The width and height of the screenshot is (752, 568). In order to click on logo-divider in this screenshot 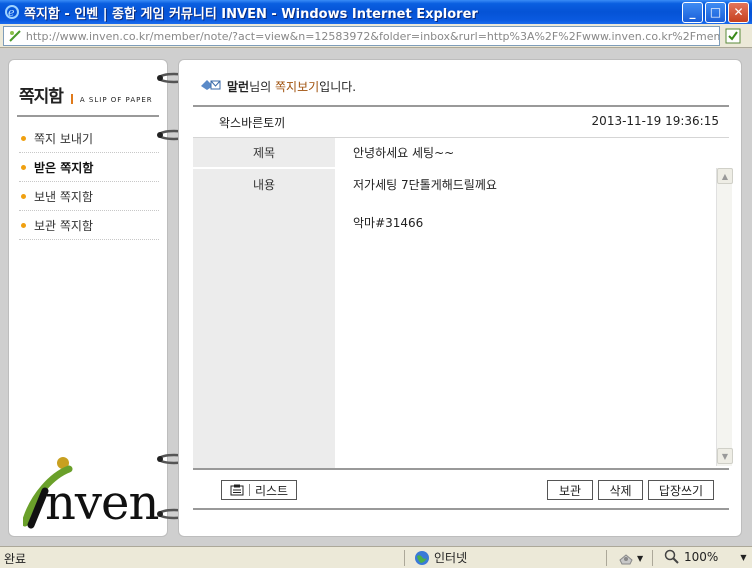, I will do `click(71, 99)`.